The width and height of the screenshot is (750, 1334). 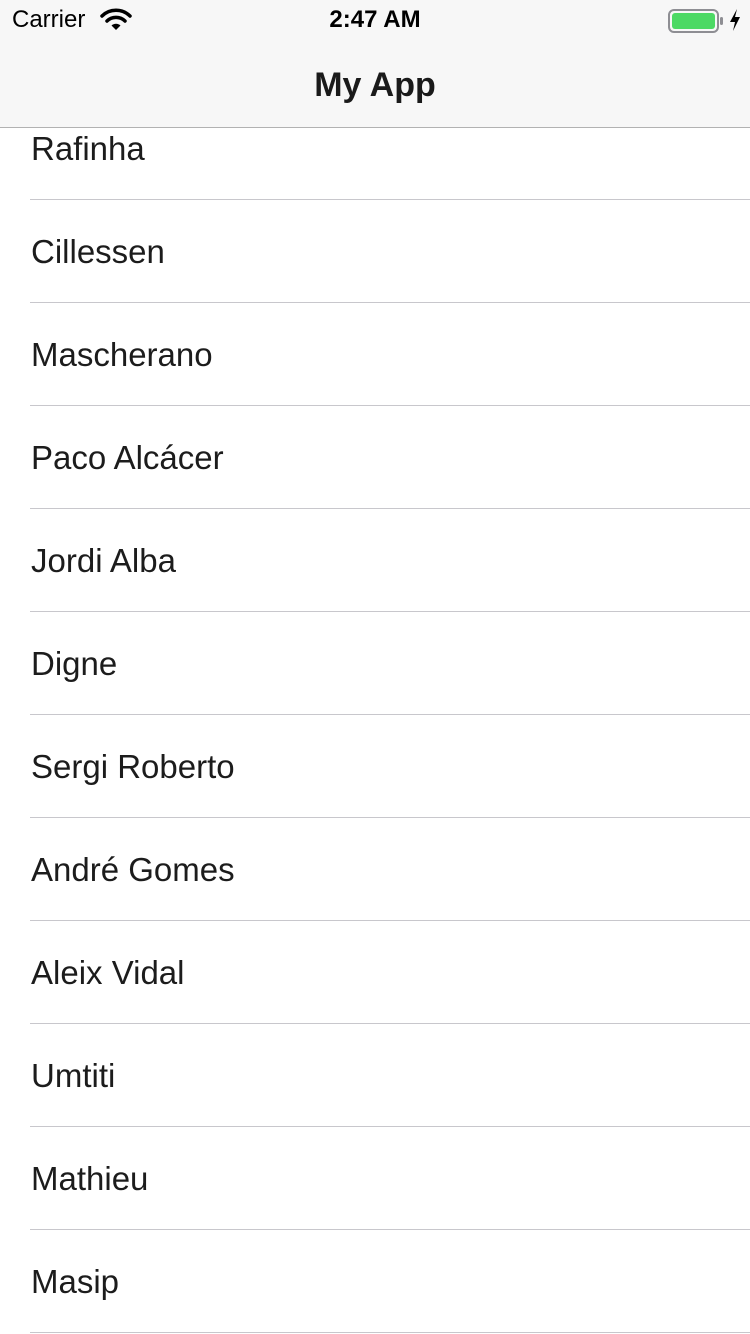 What do you see at coordinates (127, 457) in the screenshot?
I see `list-item-label: Paco Alcácer` at bounding box center [127, 457].